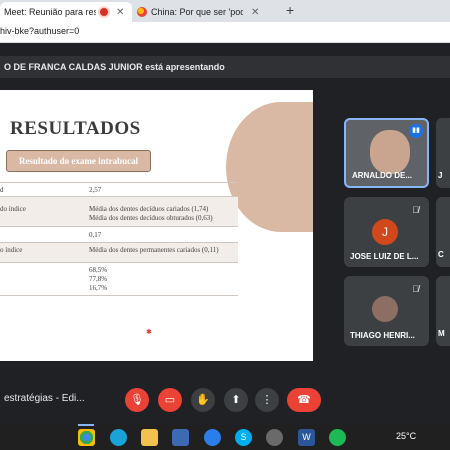 This screenshot has height=450, width=450. I want to click on tab-label: Meet: Reunião para resultad, so click(50, 12).